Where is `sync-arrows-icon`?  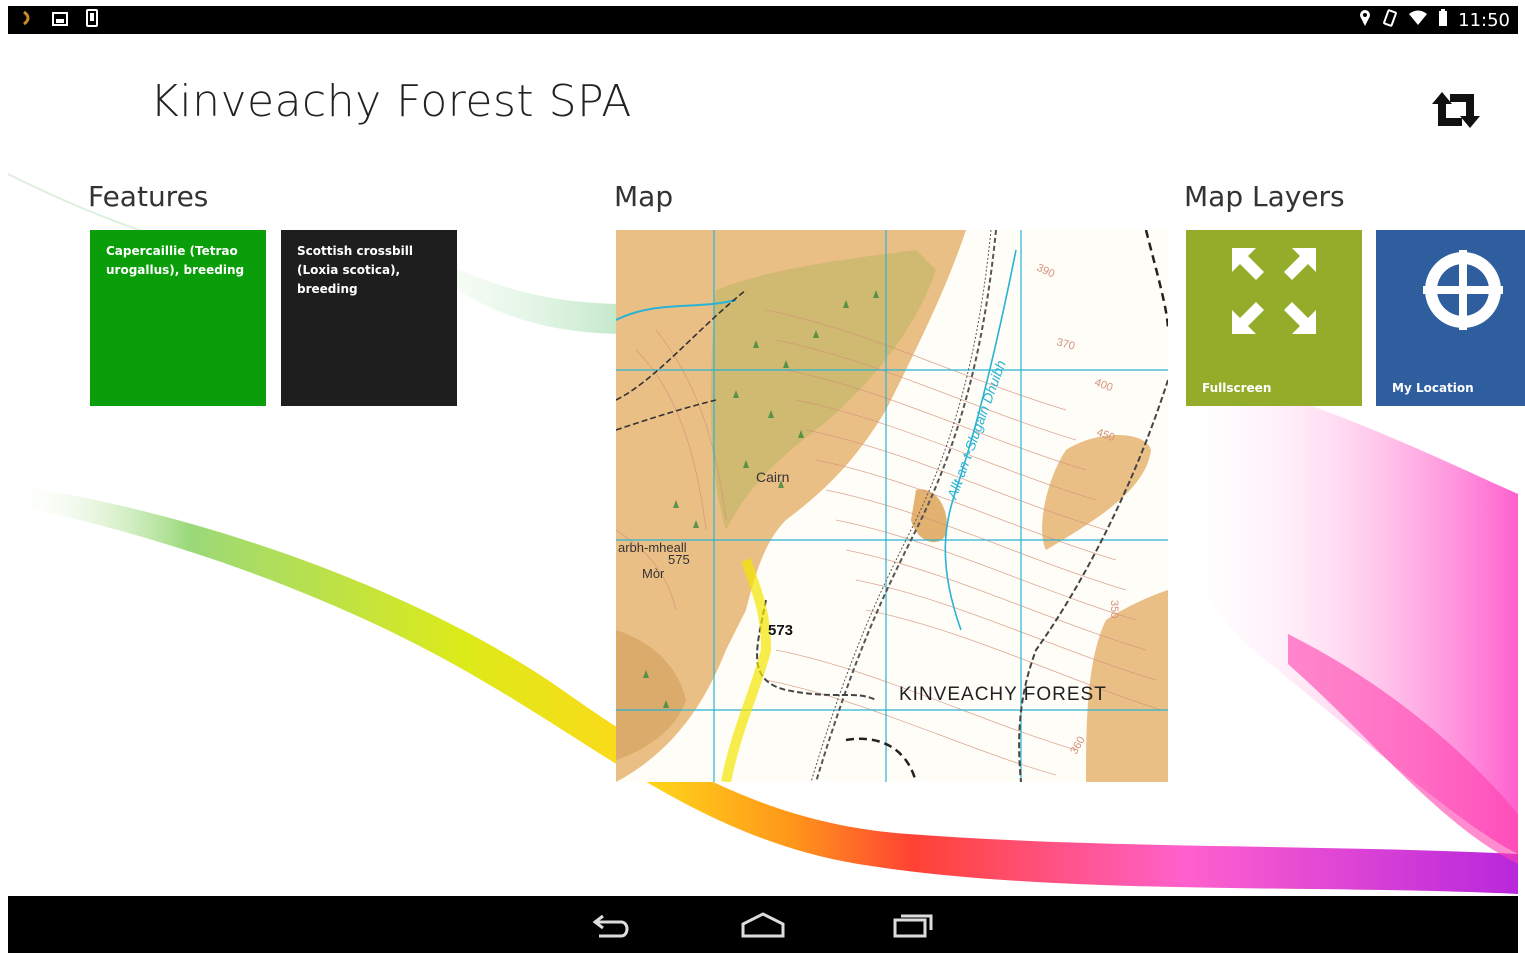 sync-arrows-icon is located at coordinates (1456, 110).